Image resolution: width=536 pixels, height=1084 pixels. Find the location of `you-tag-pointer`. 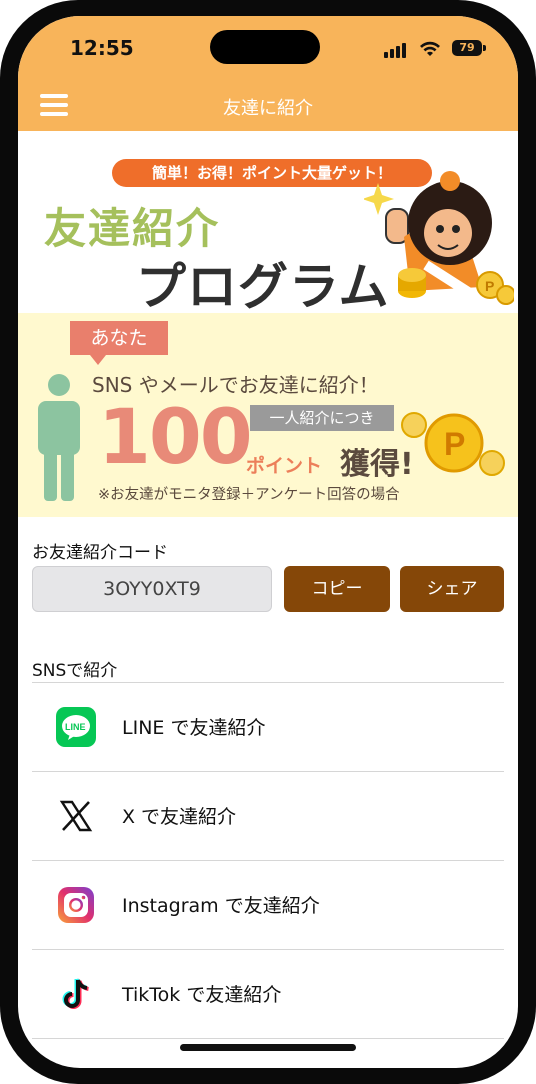

you-tag-pointer is located at coordinates (98, 360).